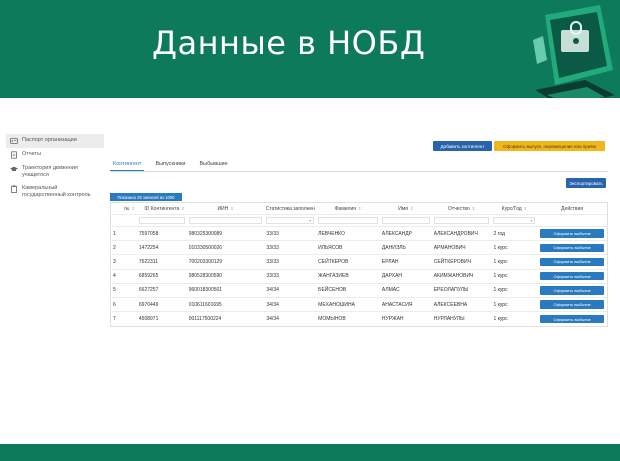 The height and width of the screenshot is (461, 620). I want to click on filter-course-select: ▾, so click(514, 220).